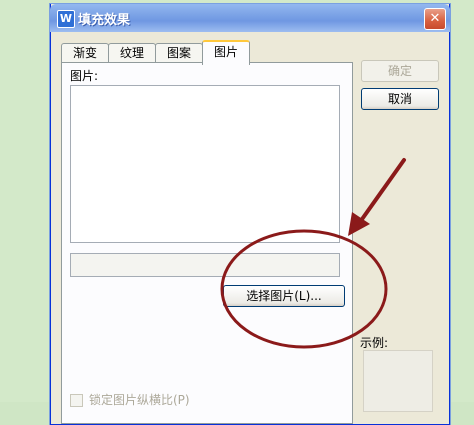 The height and width of the screenshot is (425, 474). Describe the element at coordinates (382, 191) in the screenshot. I see `arrow-shaft` at that location.